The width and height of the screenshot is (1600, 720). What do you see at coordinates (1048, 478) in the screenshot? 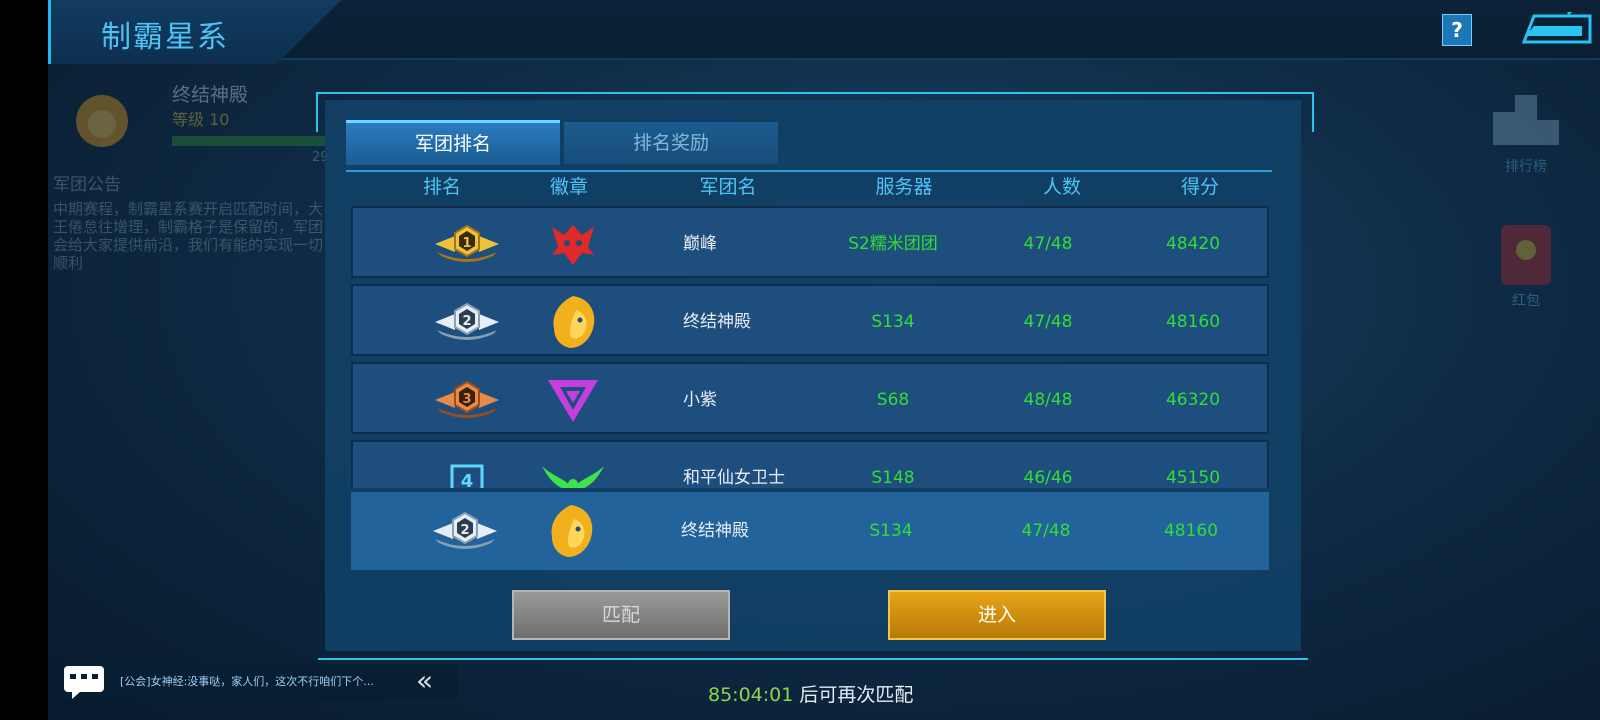
I see `member-count: 46/46` at bounding box center [1048, 478].